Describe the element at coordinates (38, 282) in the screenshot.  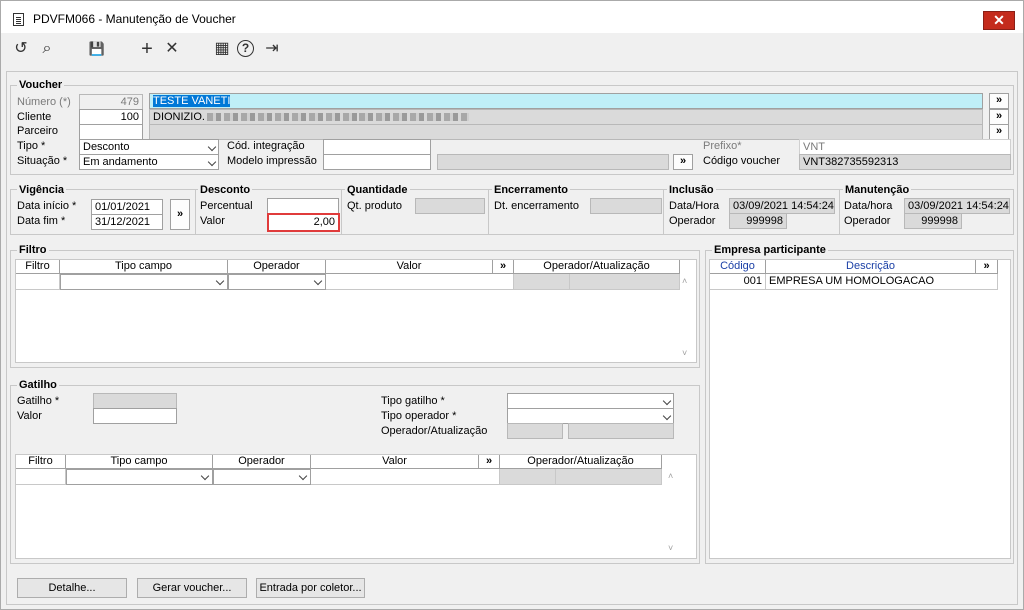
I see `filtro-cell` at that location.